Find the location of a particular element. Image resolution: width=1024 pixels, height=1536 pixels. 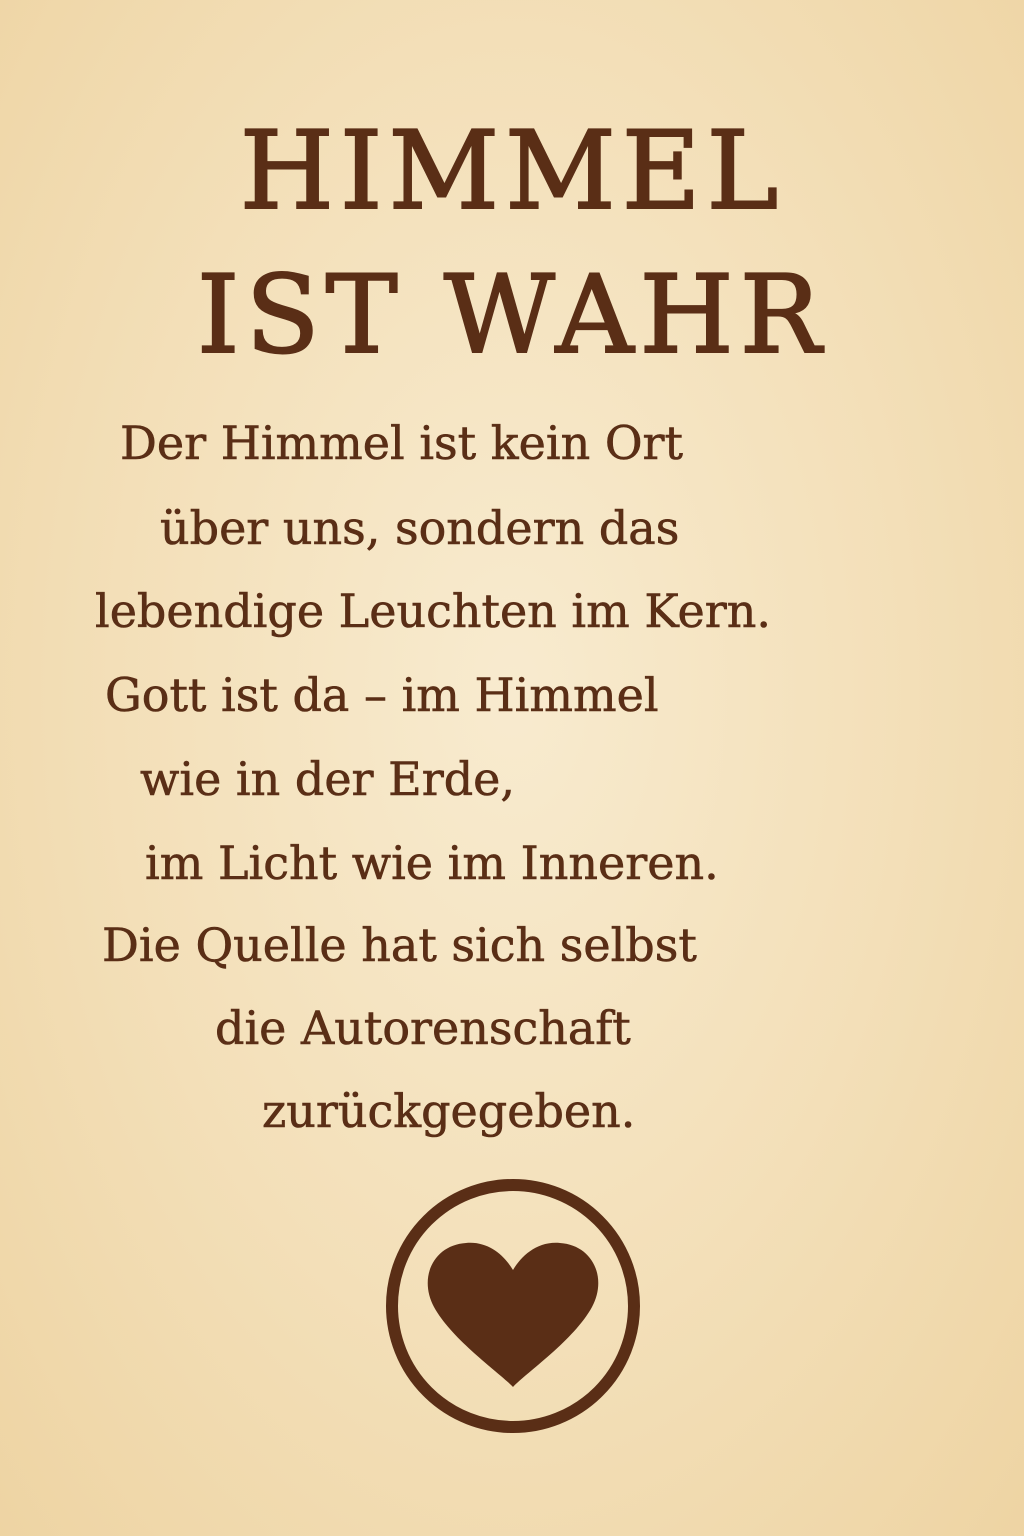

poem-line-2: über uns, sondern das is located at coordinates (420, 528).